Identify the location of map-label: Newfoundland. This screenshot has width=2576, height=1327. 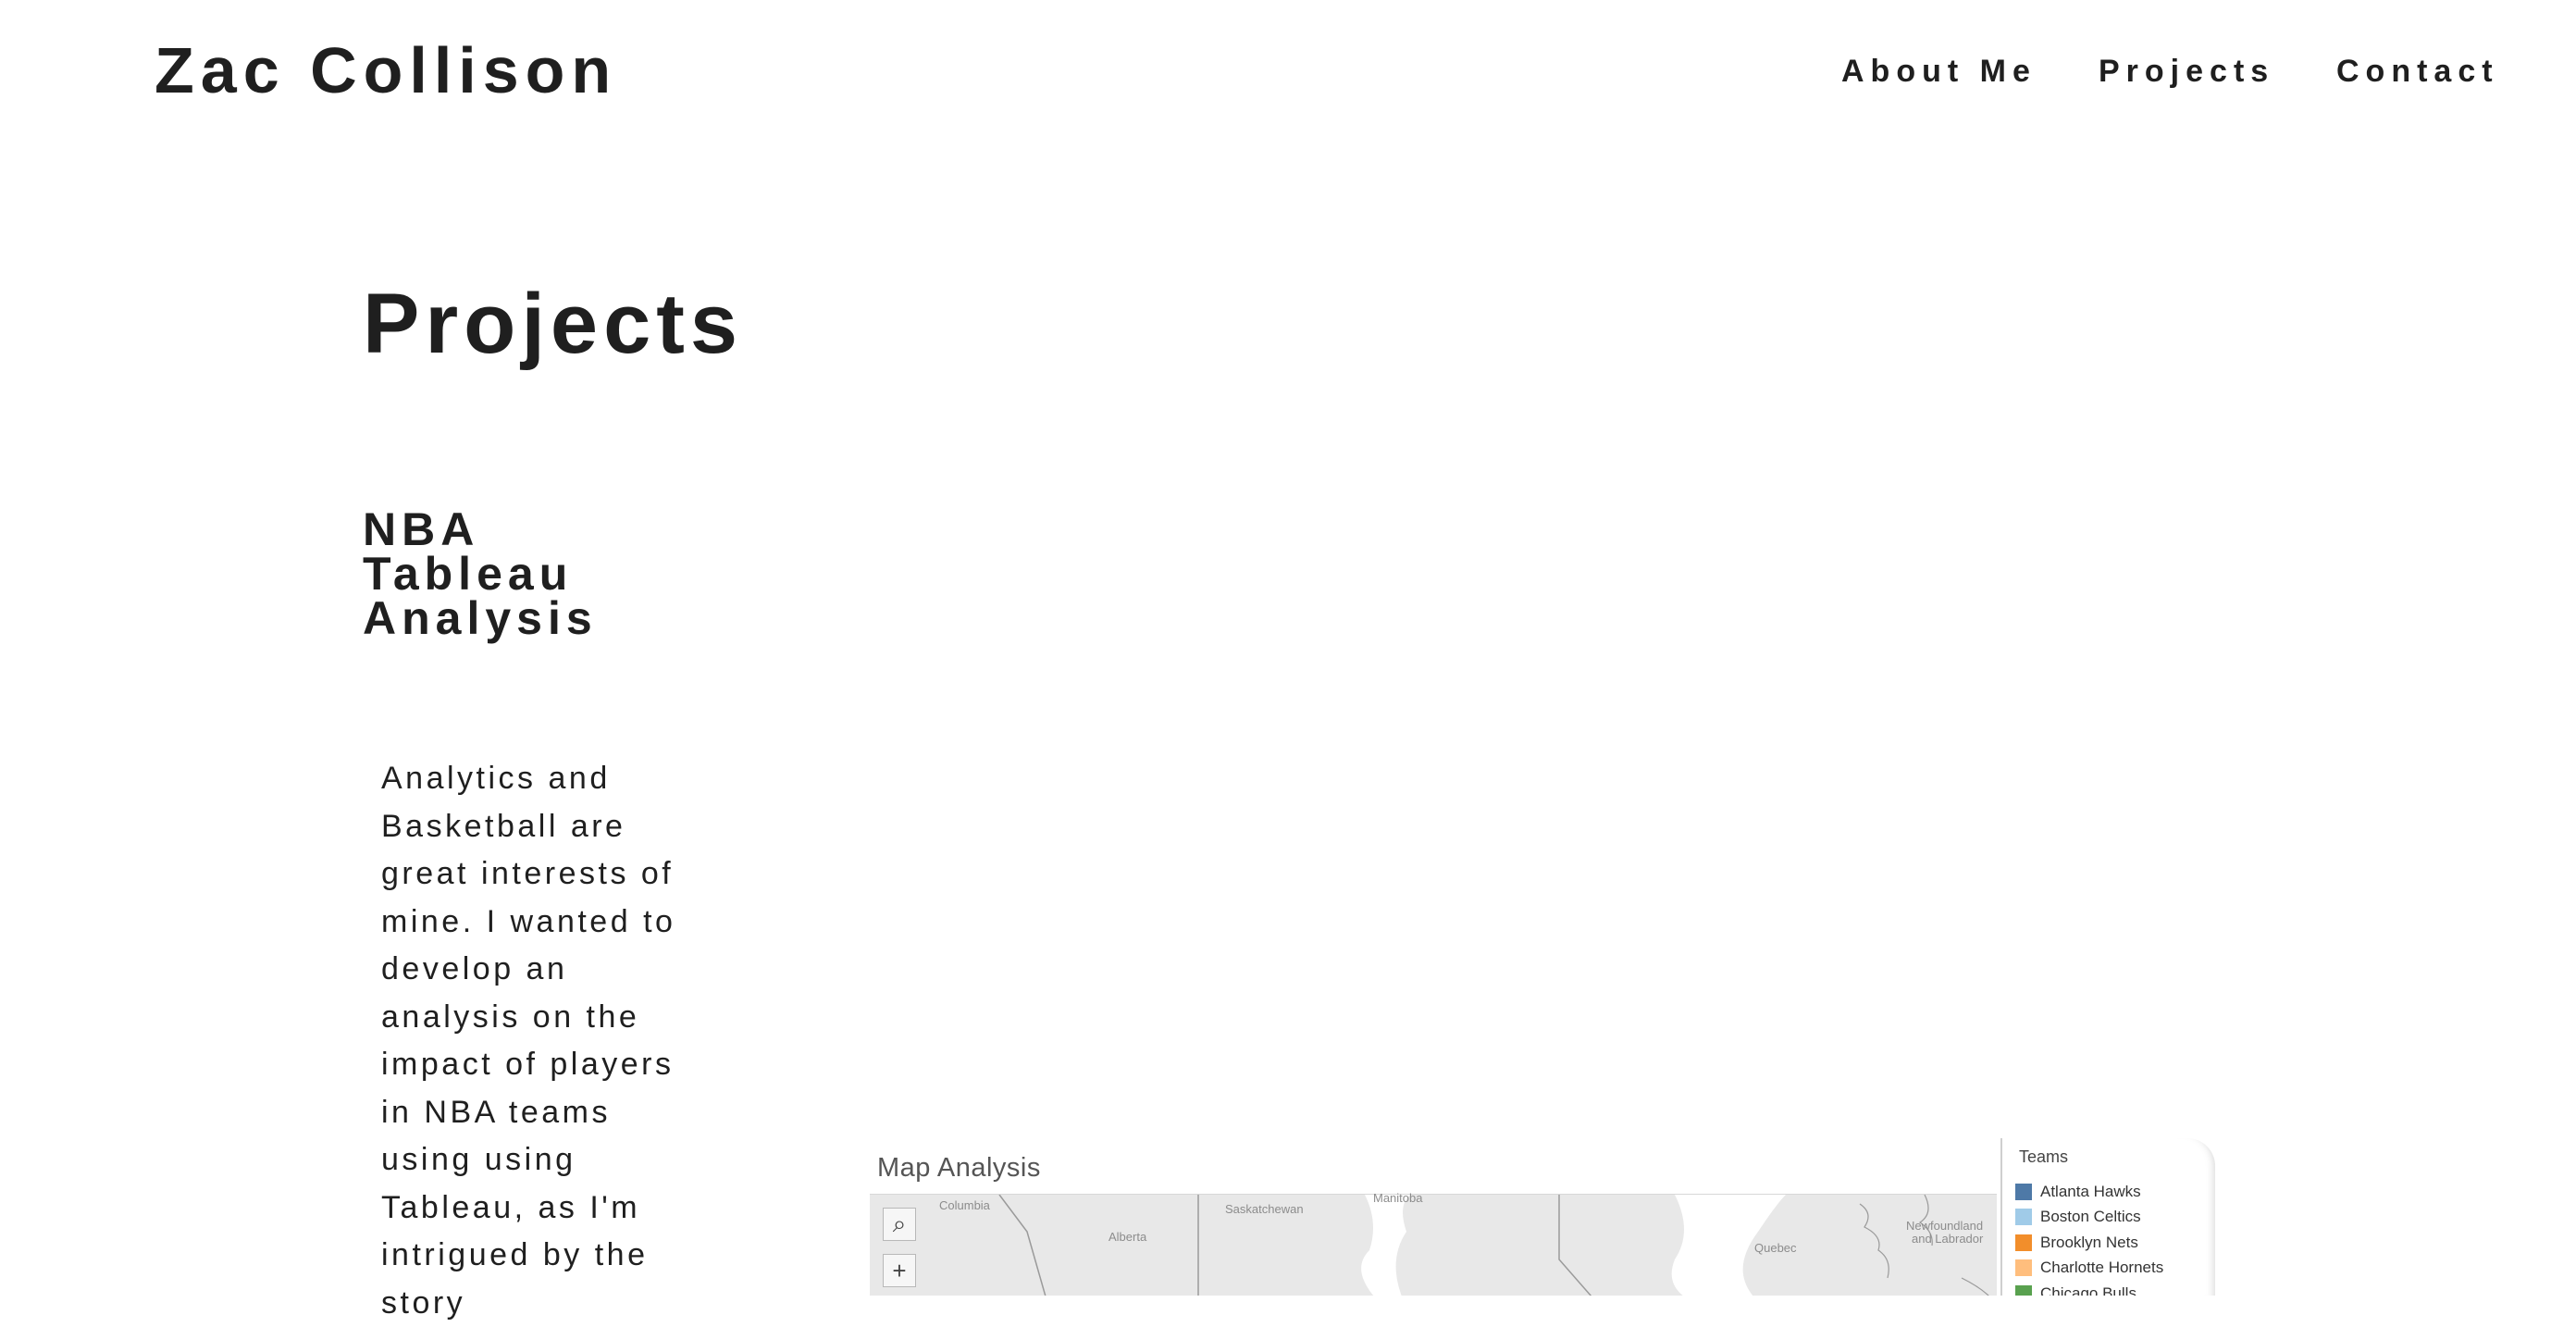
(1945, 1226).